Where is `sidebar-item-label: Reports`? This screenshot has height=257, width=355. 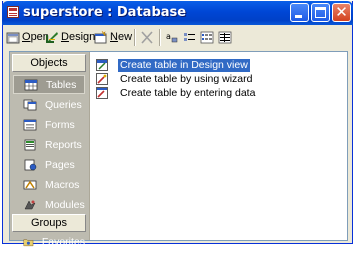 sidebar-item-label: Reports is located at coordinates (63, 144).